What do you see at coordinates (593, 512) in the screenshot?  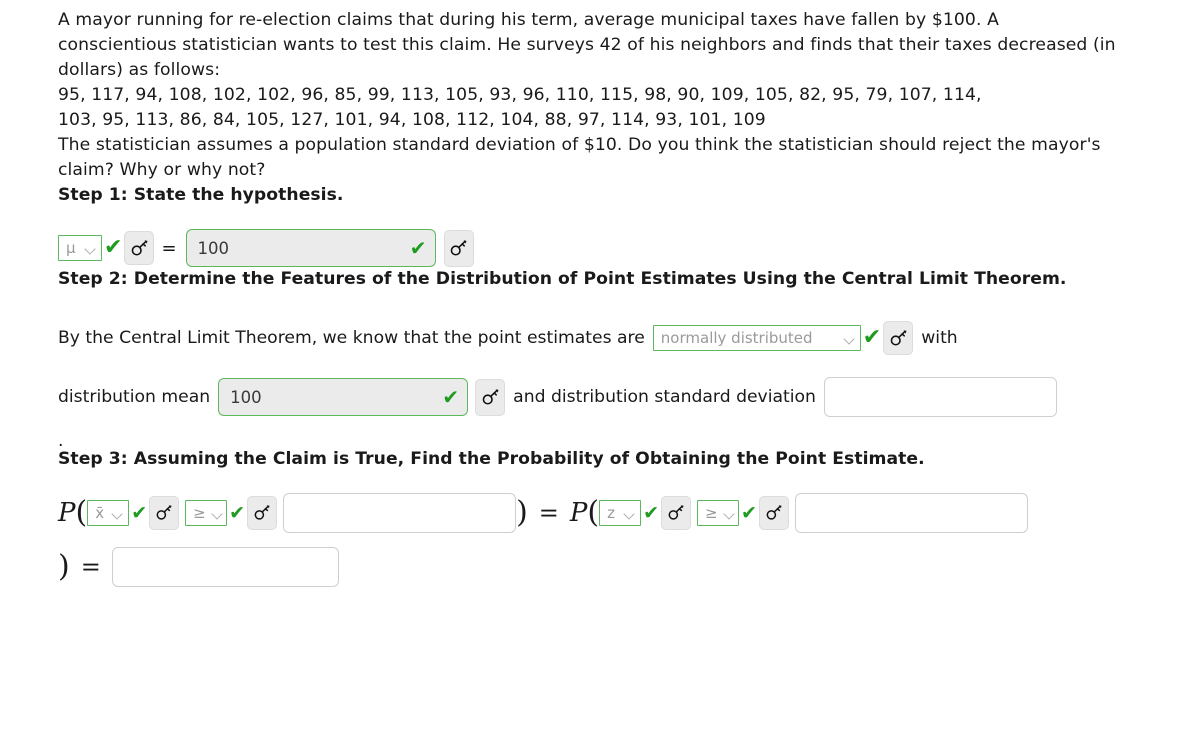 I see `open-paren-right: (` at bounding box center [593, 512].